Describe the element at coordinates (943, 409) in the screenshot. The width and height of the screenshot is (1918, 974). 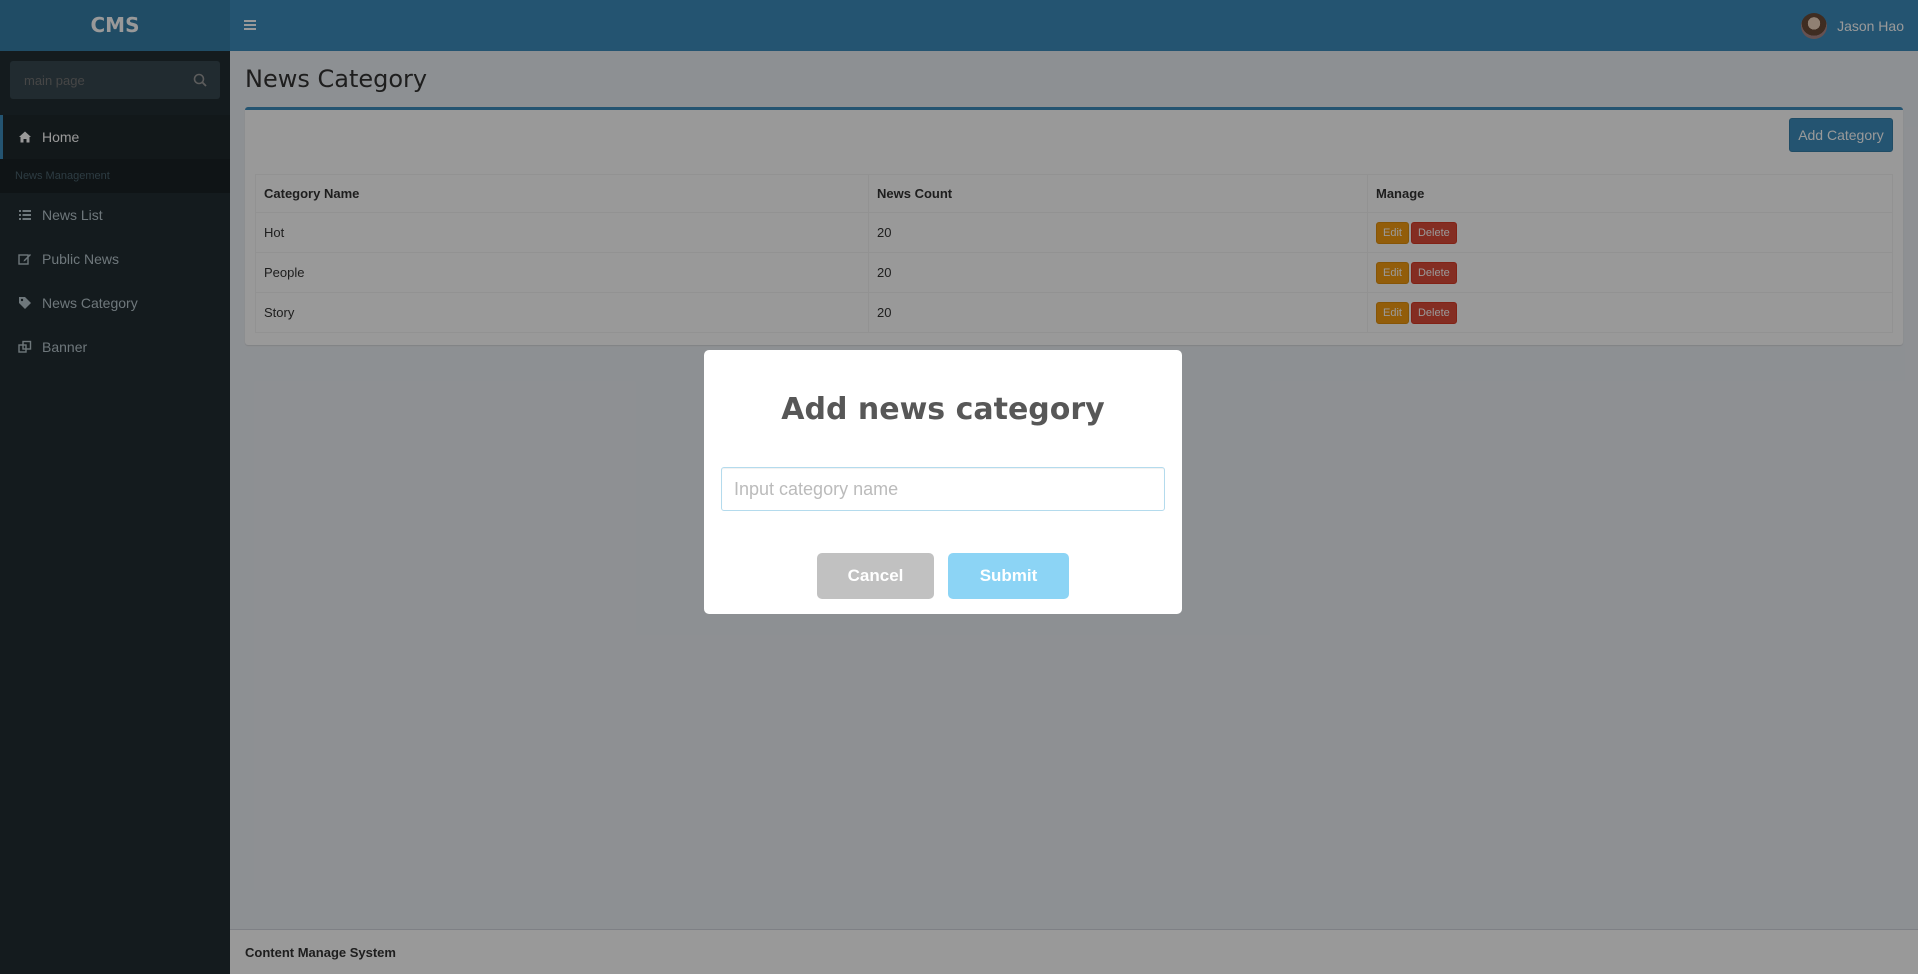
I see `modal-title: Add news category` at that location.